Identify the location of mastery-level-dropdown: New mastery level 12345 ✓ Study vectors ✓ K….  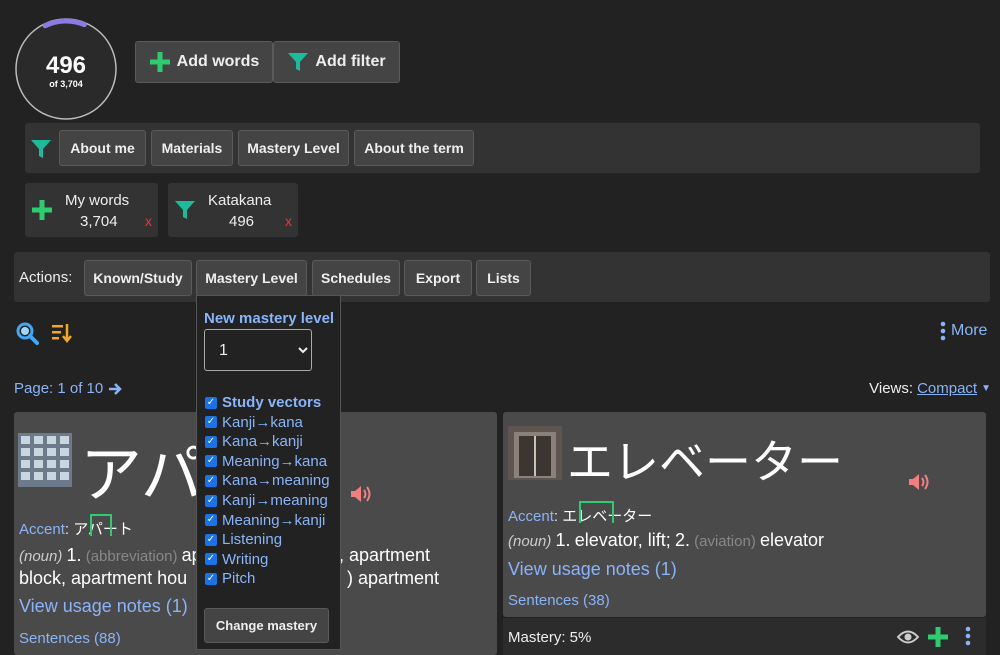
(268, 472).